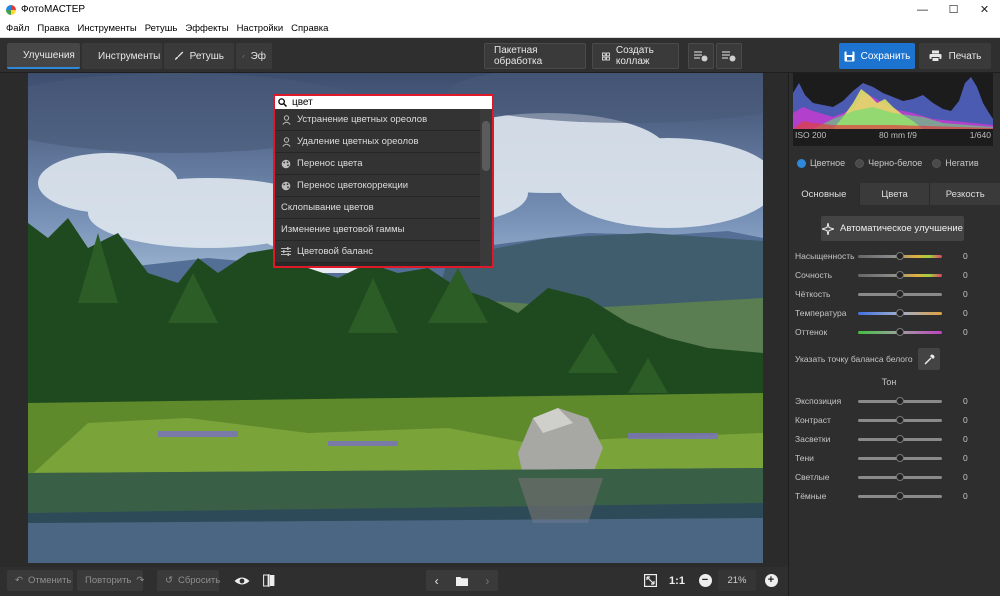 The height and width of the screenshot is (596, 1000). Describe the element at coordinates (377, 142) in the screenshot. I see `search-result-item: Удаление цветных ореолов` at that location.